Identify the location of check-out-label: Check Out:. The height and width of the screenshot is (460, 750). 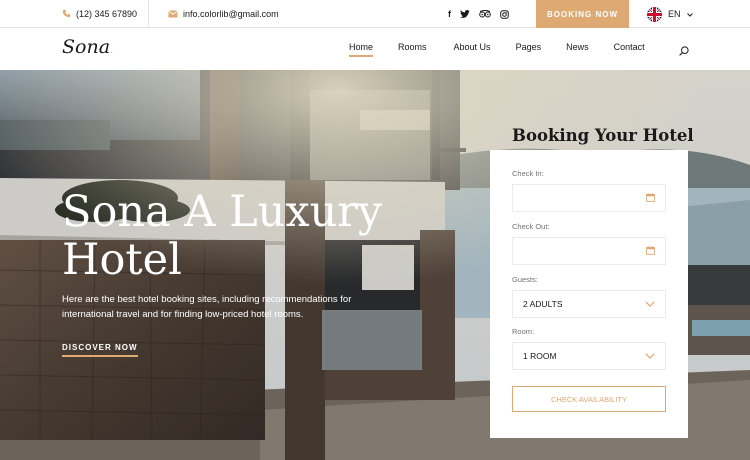
(531, 226).